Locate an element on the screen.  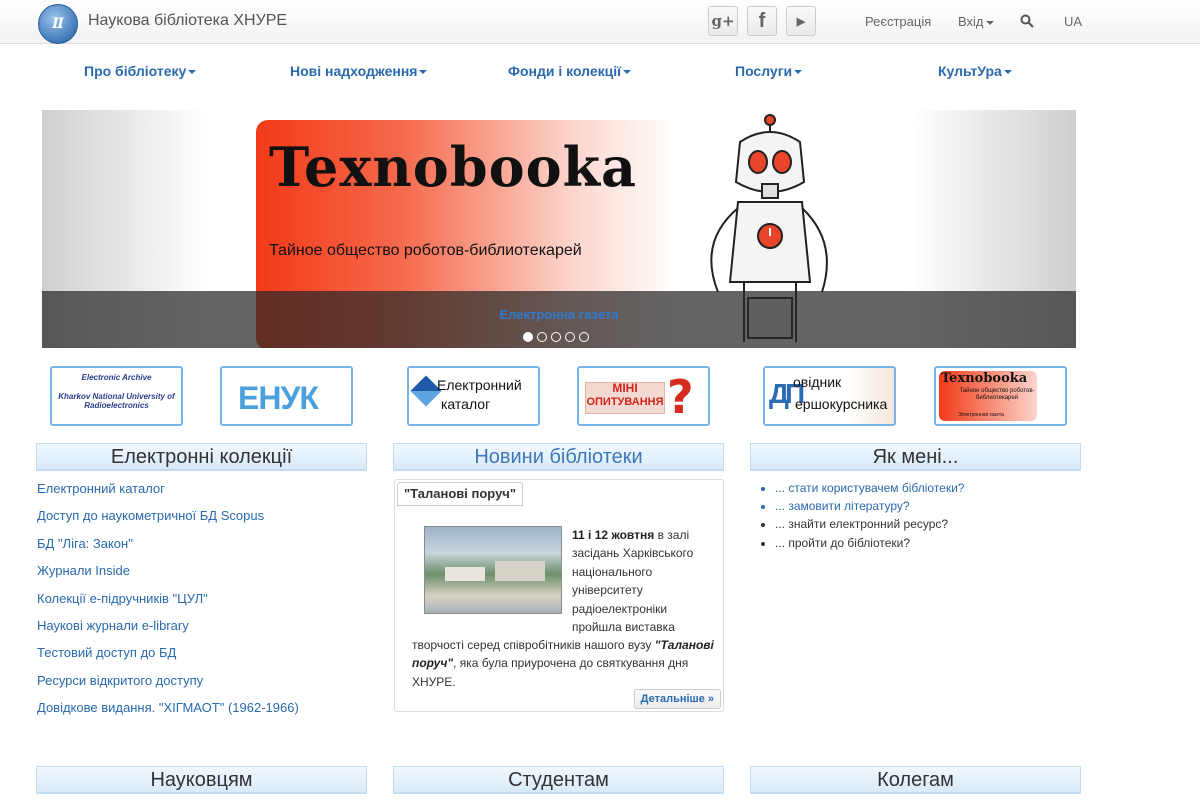
howto-item: ... знайти електронний ресурс? is located at coordinates (869, 526).